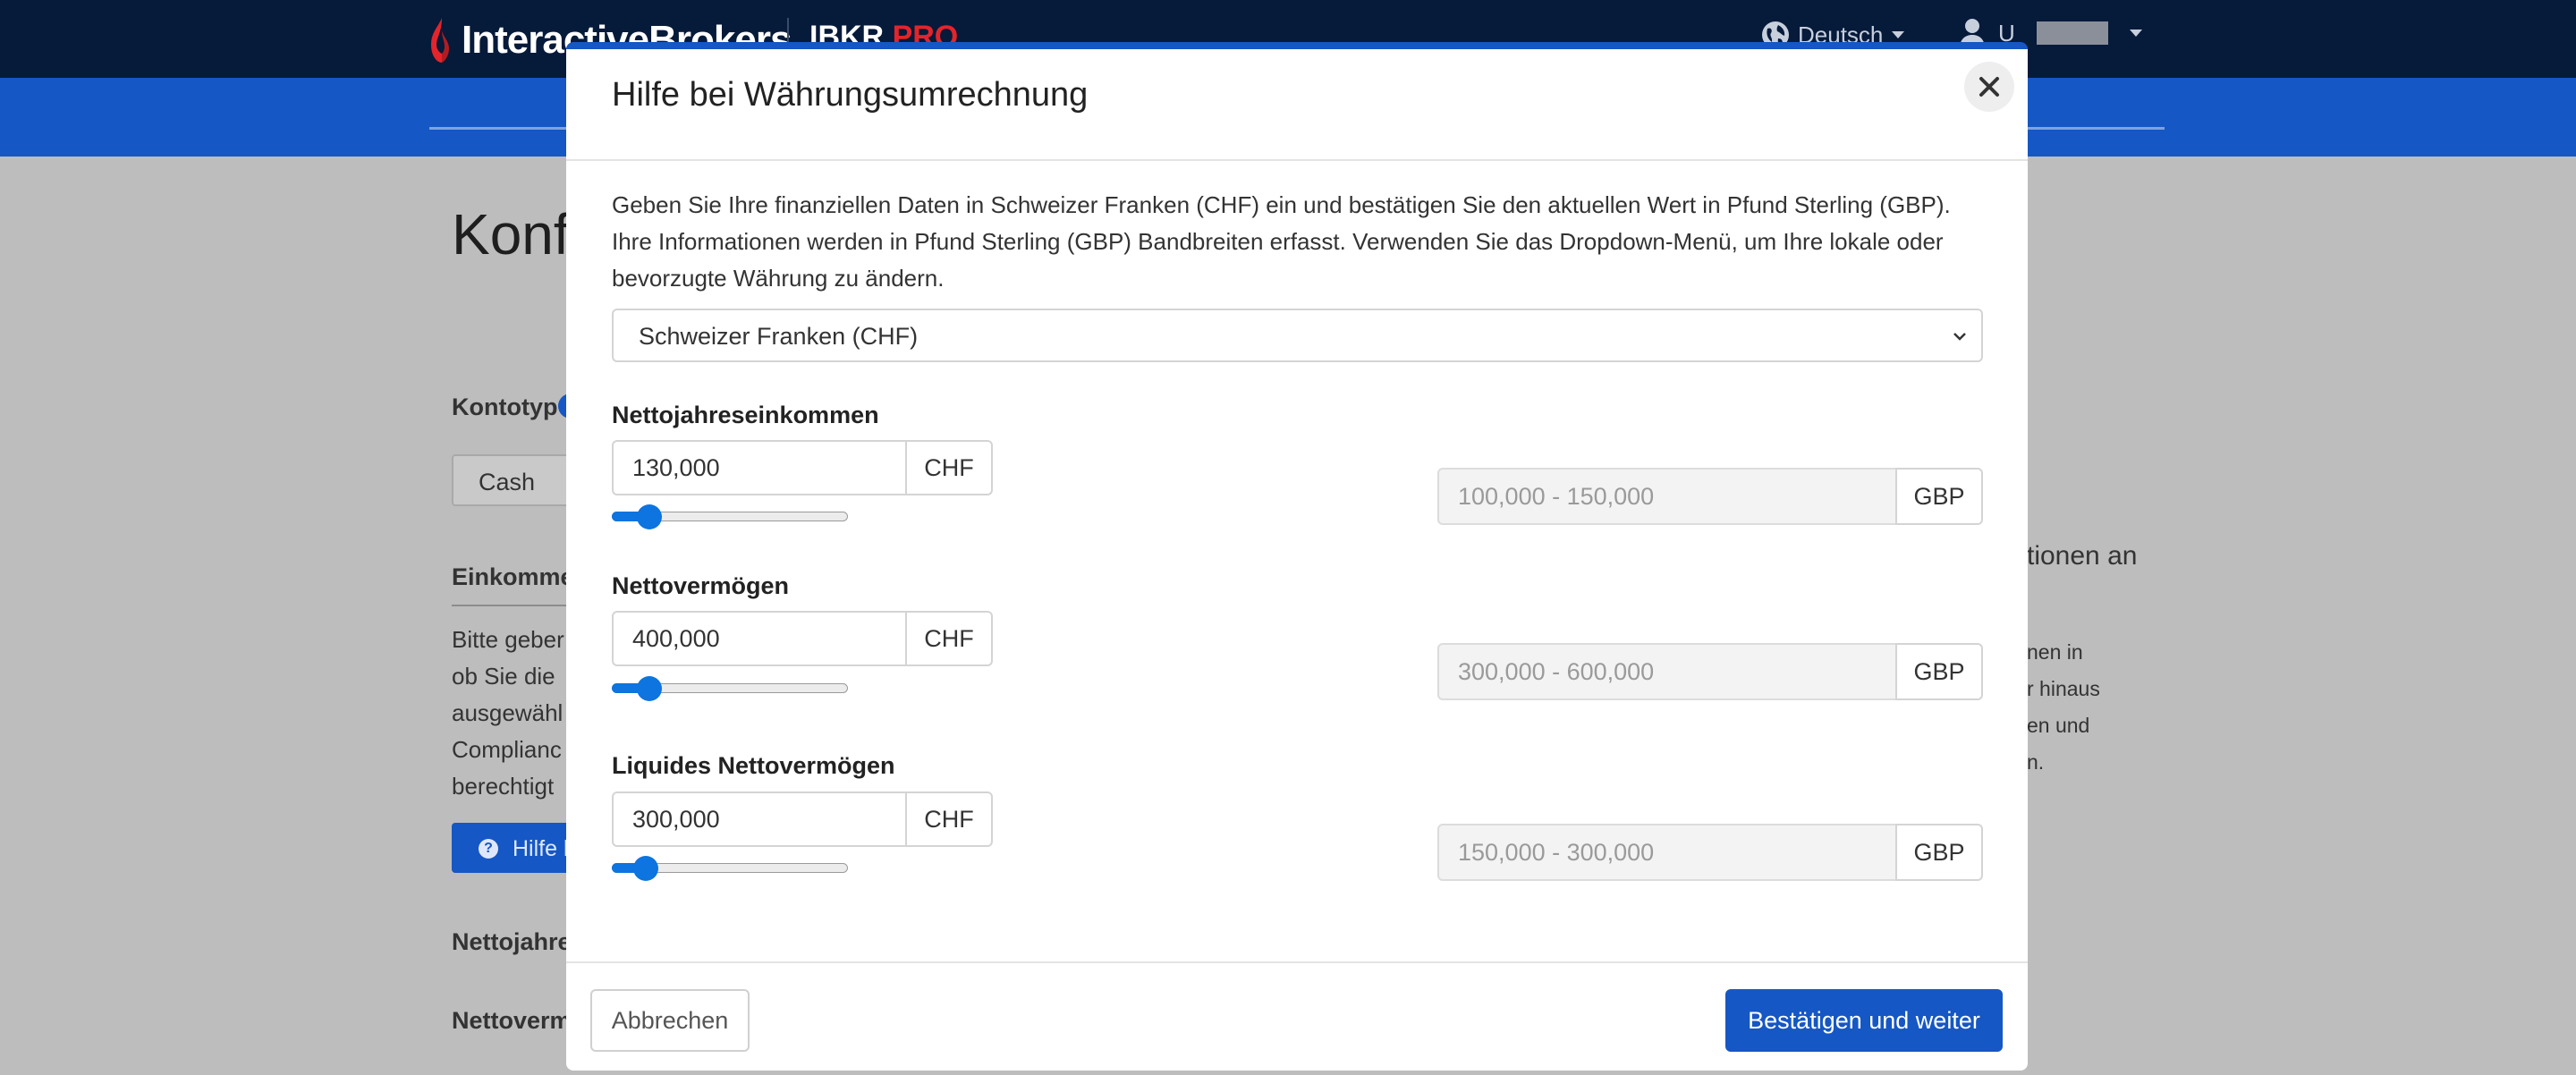 Image resolution: width=2576 pixels, height=1075 pixels. I want to click on liquid-net-worth-input: 300,000, so click(759, 819).